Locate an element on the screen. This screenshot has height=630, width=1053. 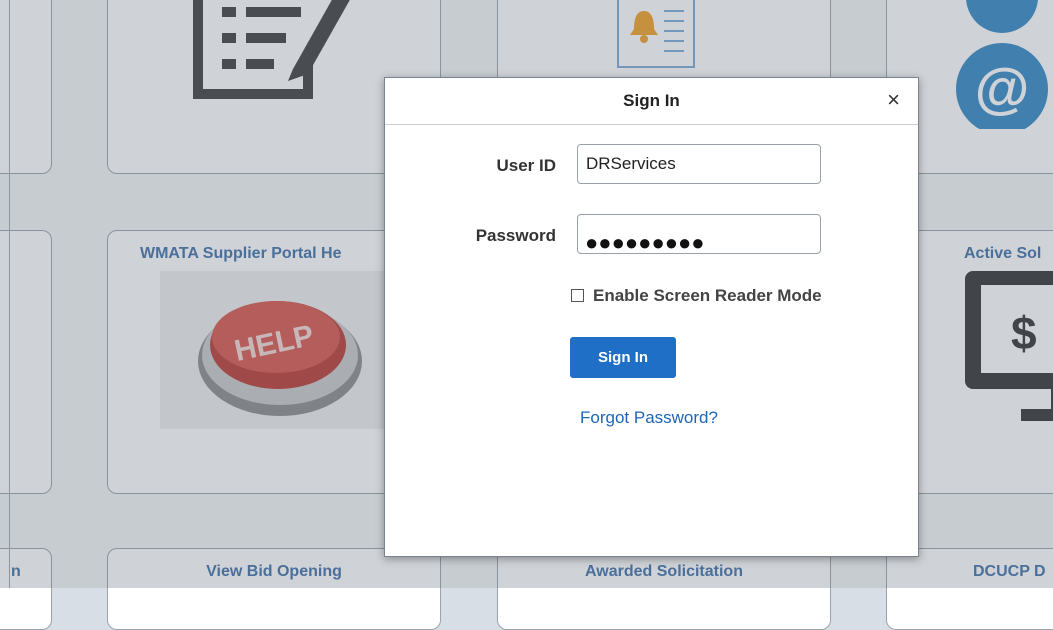
user-id-input is located at coordinates (699, 164).